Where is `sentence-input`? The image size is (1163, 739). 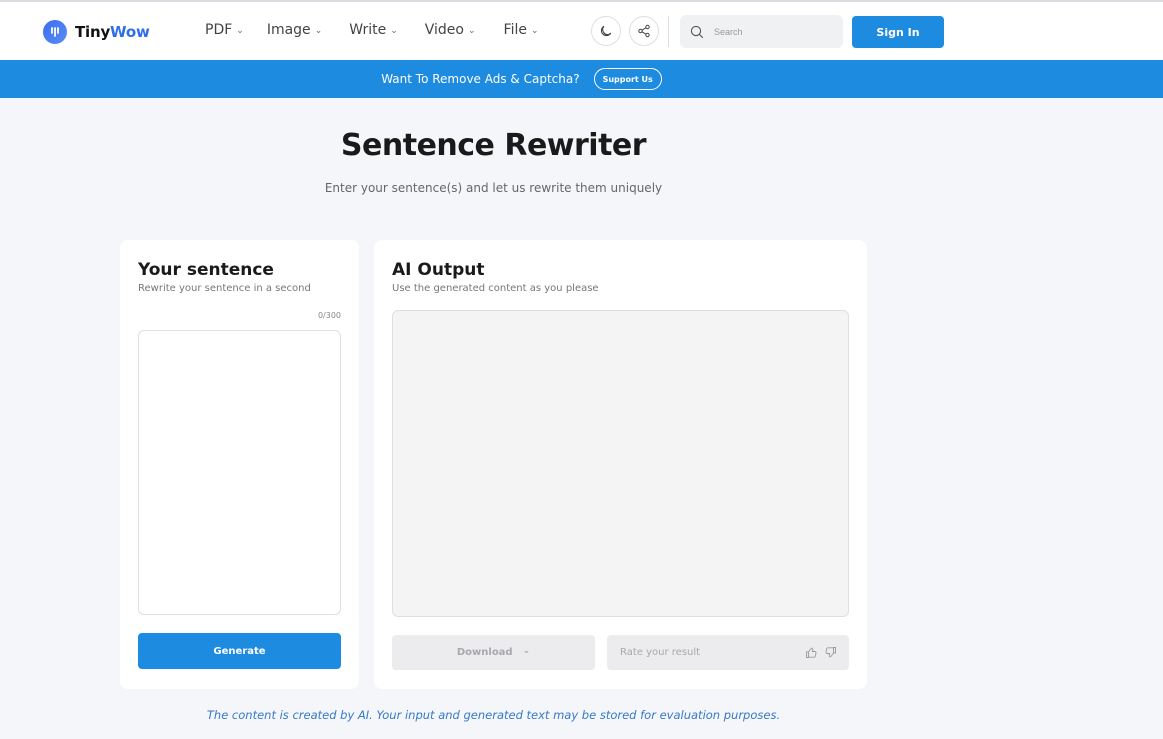 sentence-input is located at coordinates (239, 472).